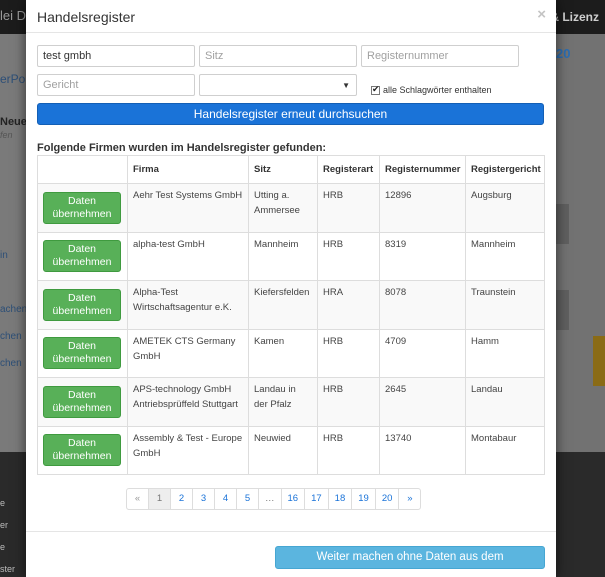  What do you see at coordinates (181, 499) in the screenshot?
I see `pagination-page-2: 2` at bounding box center [181, 499].